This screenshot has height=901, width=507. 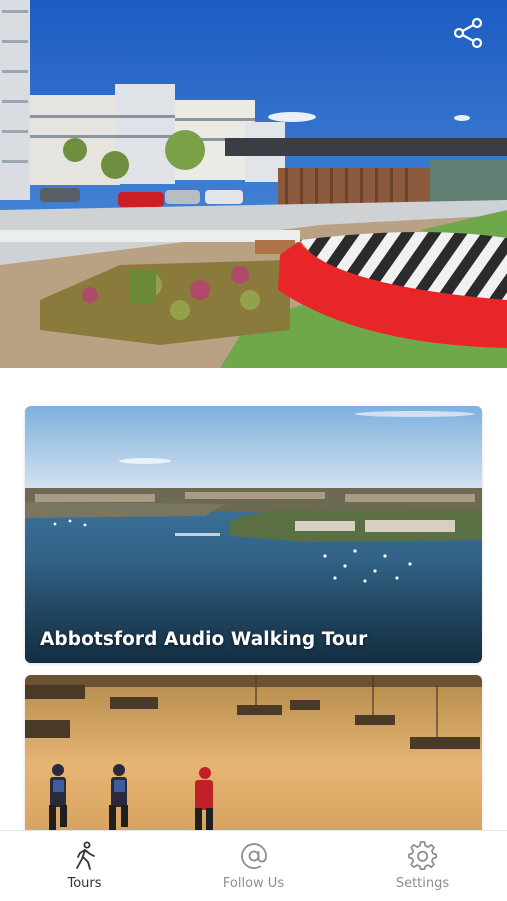 I want to click on tab-label: Follow Us, so click(x=253, y=883).